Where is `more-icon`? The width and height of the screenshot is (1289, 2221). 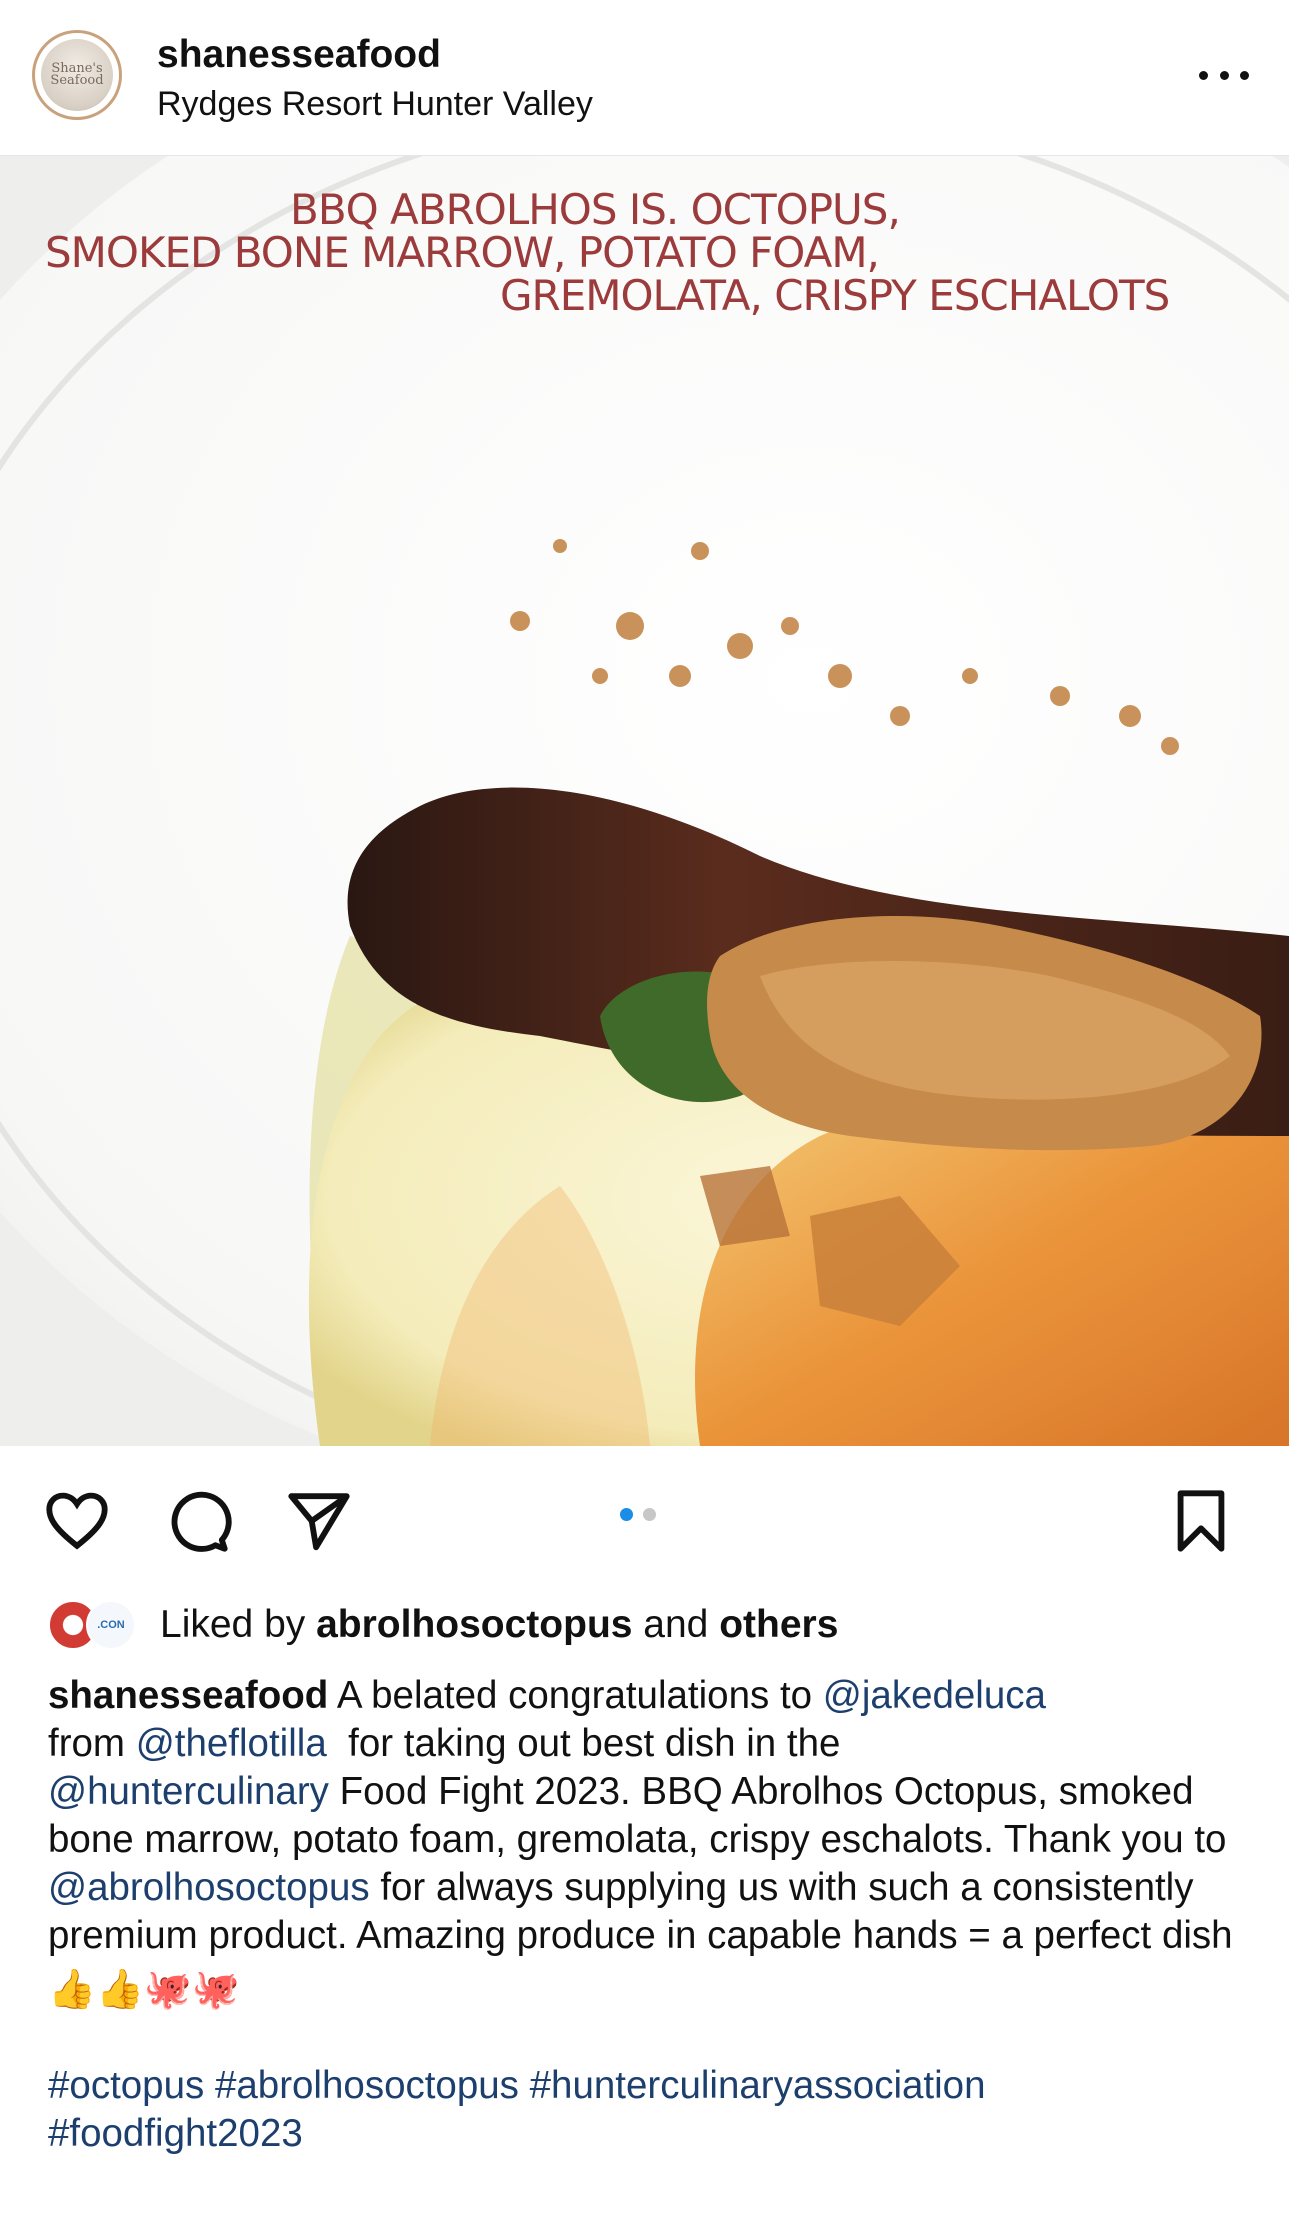
more-icon is located at coordinates (1224, 75).